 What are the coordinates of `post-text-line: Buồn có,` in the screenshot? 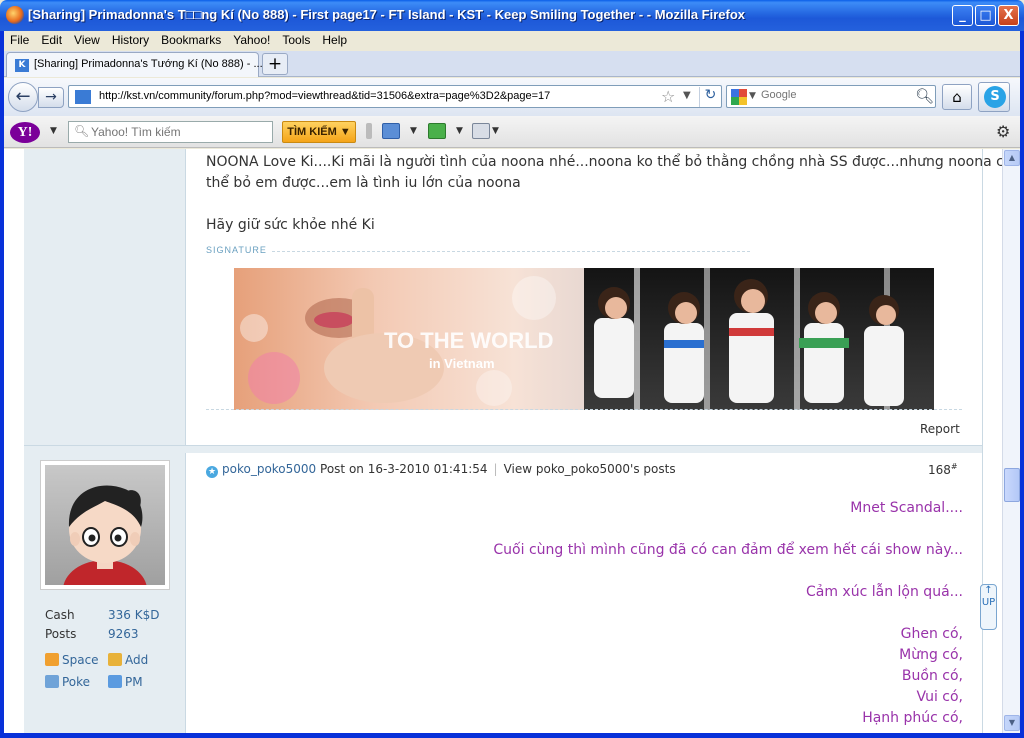 It's located at (932, 676).